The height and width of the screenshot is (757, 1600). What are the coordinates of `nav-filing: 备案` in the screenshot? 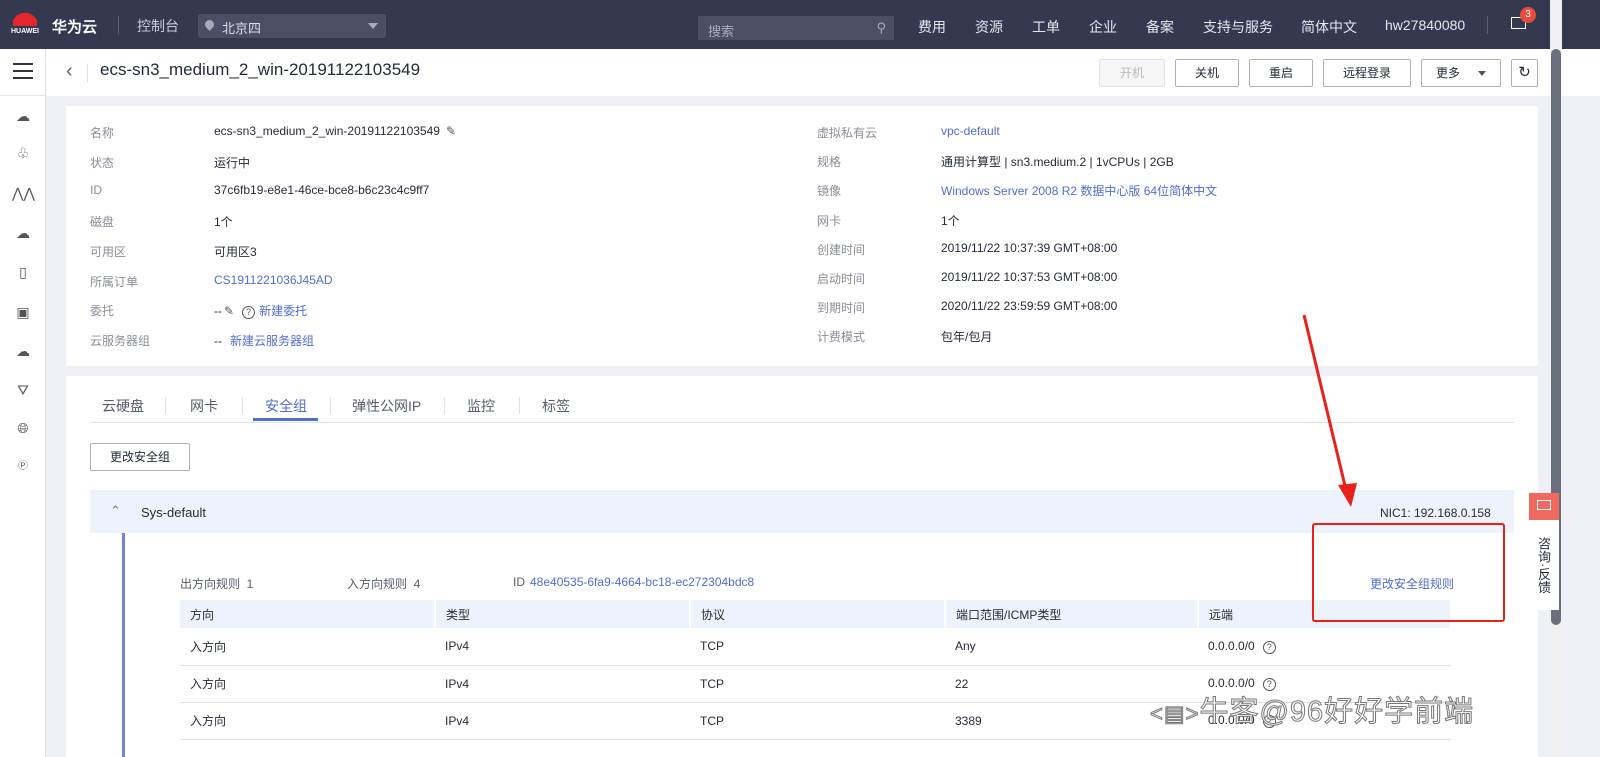 It's located at (1160, 27).